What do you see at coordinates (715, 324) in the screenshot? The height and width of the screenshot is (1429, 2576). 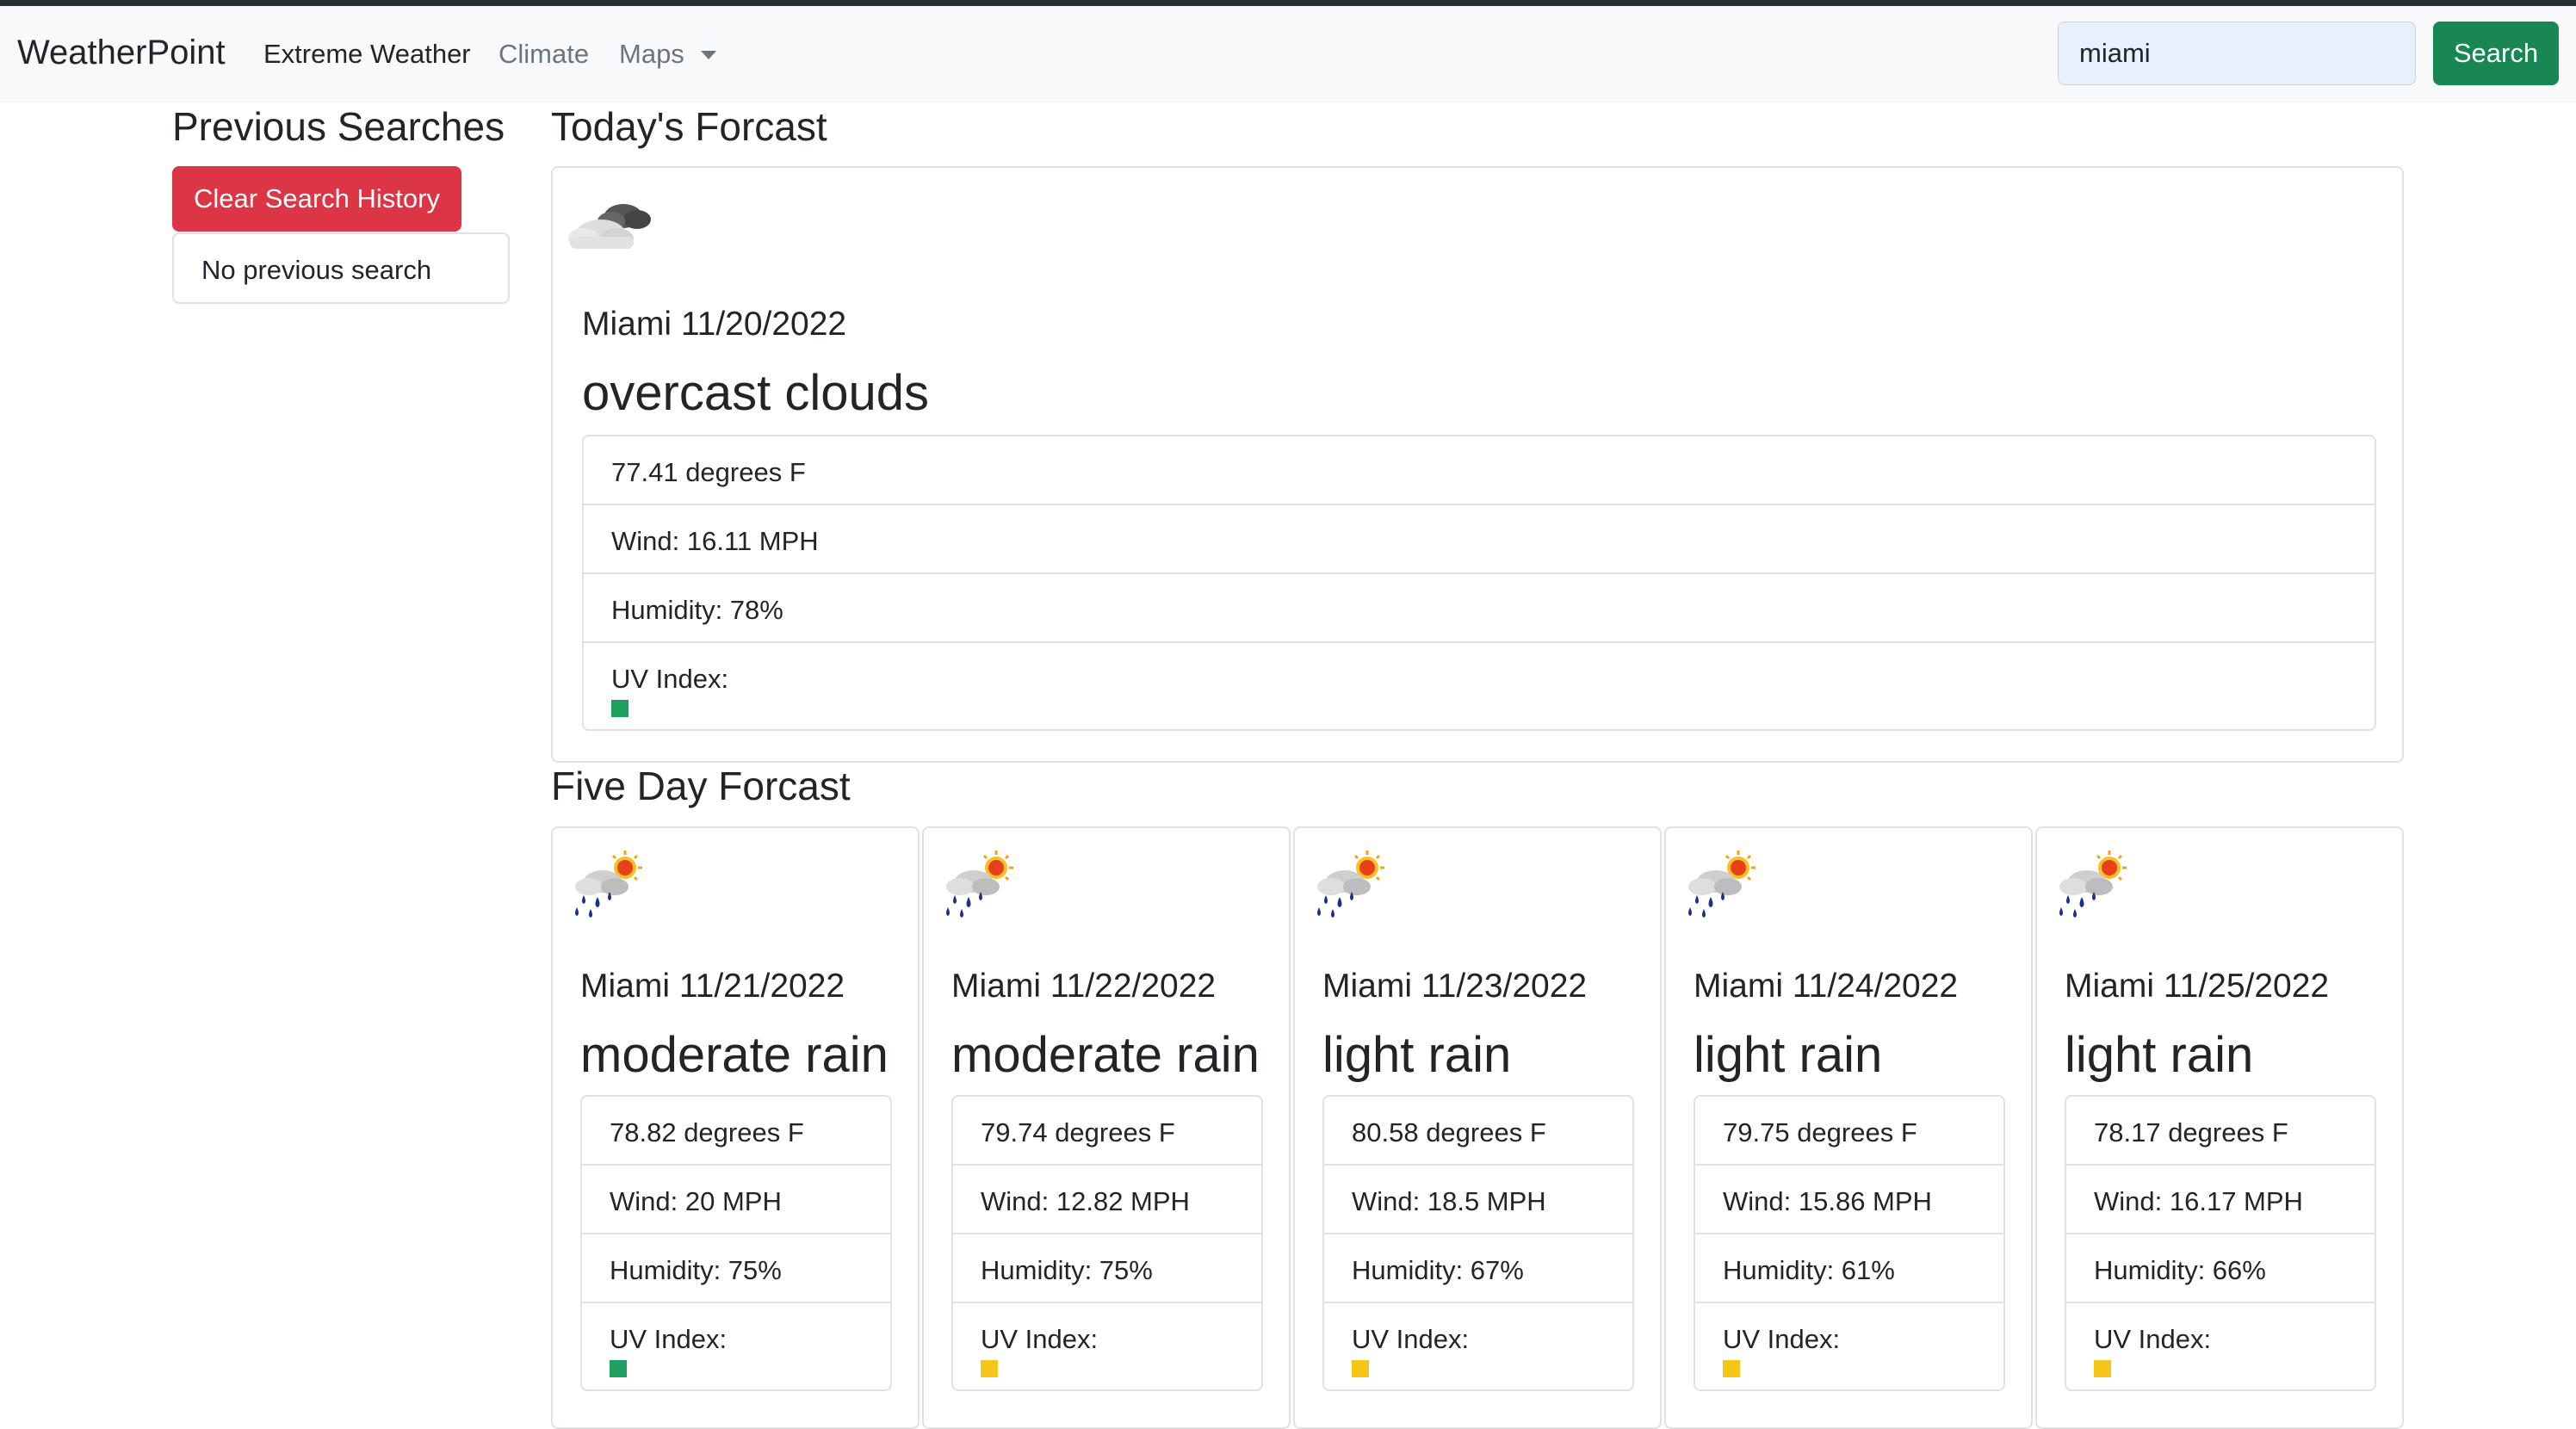 I see `today-city-date: Miami 11/20/2022` at bounding box center [715, 324].